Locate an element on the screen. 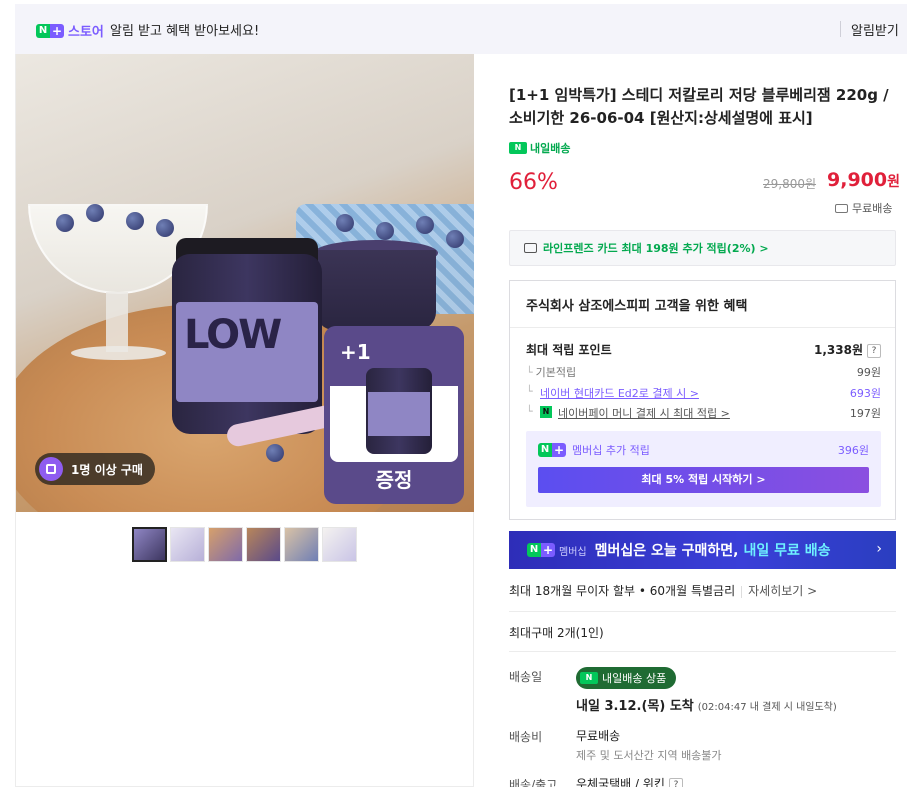  naver-plus-store-logo: N + 스토어 is located at coordinates (70, 30).